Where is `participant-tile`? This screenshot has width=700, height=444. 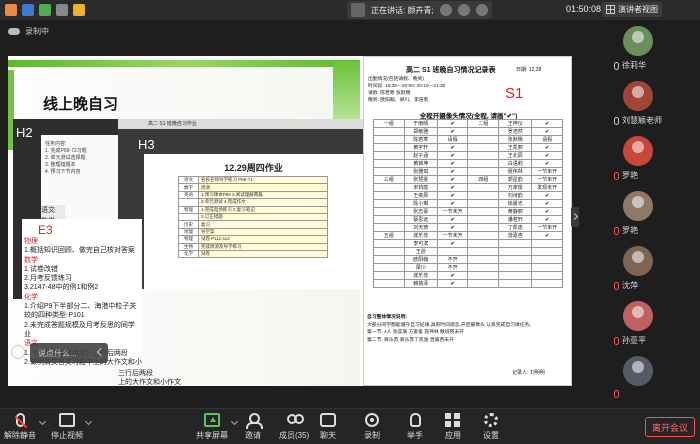
participant-tile is located at coordinates (641, 376).